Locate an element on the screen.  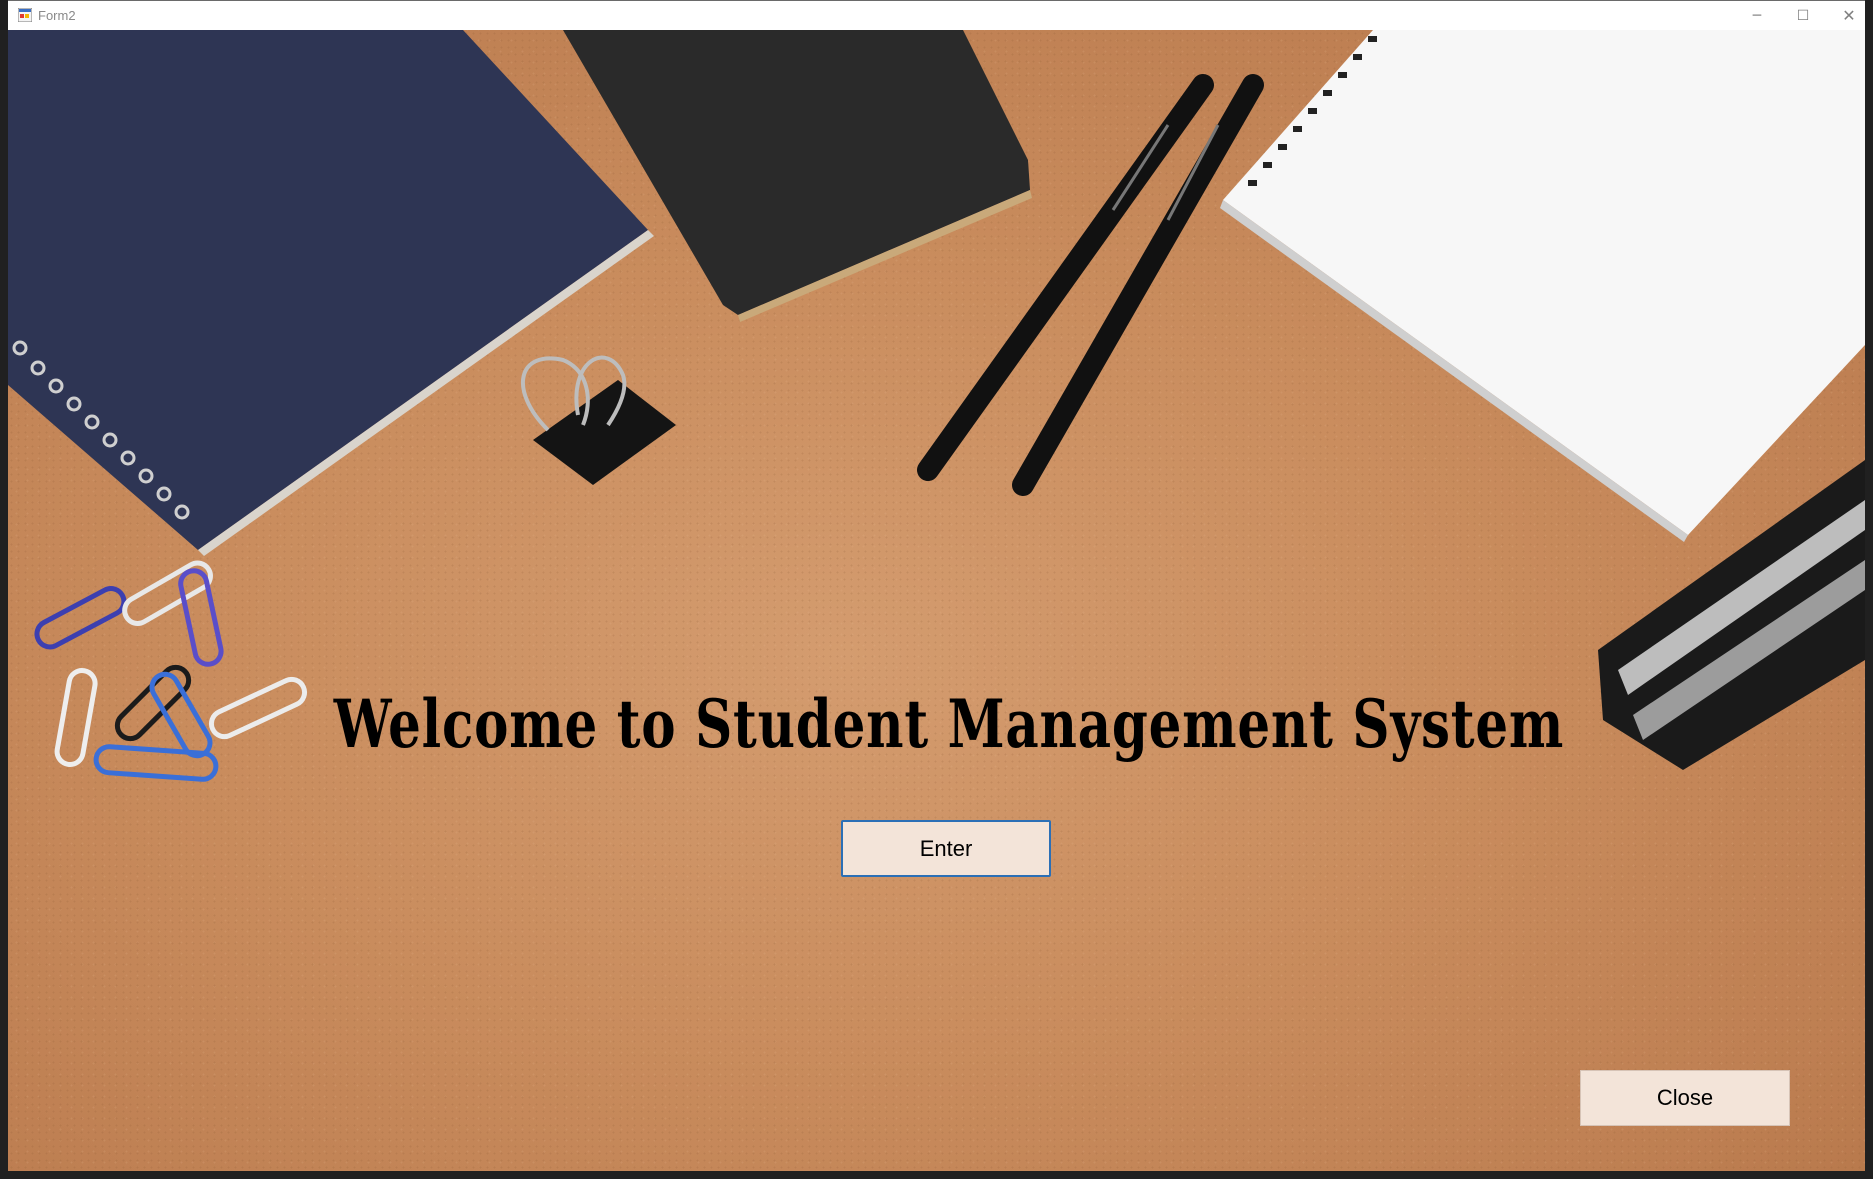
window-close-button: ✕ is located at coordinates (1849, 15).